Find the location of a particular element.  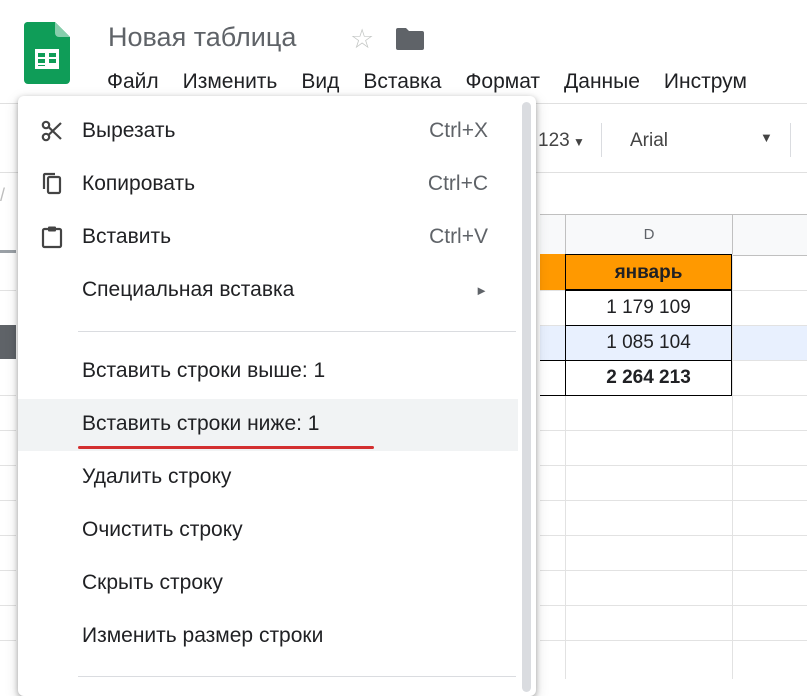

menu-item-label: Вырезать is located at coordinates (129, 130).